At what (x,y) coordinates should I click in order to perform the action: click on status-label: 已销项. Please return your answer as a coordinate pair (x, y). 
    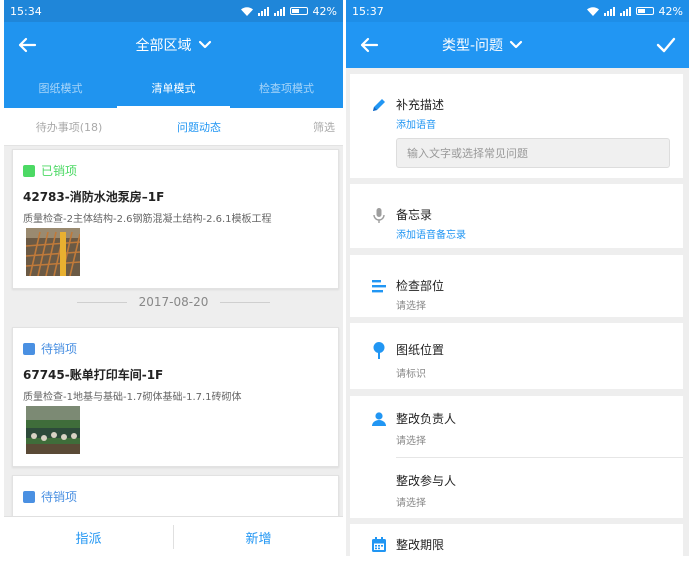
    Looking at the image, I should click on (59, 171).